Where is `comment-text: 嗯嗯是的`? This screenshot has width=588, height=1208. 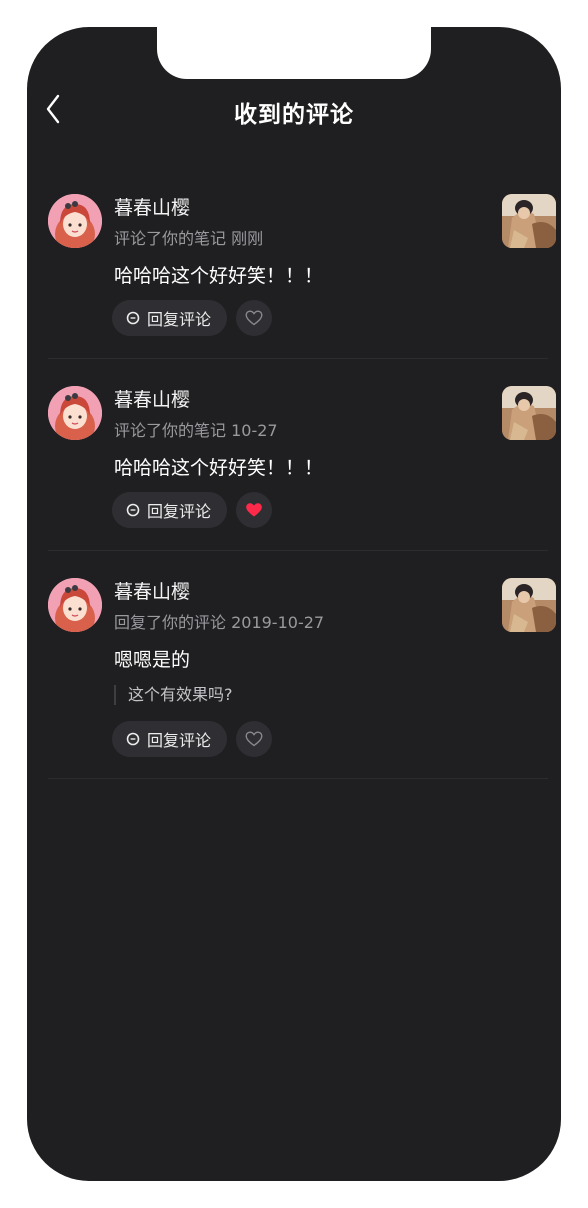 comment-text: 嗯嗯是的 is located at coordinates (152, 660).